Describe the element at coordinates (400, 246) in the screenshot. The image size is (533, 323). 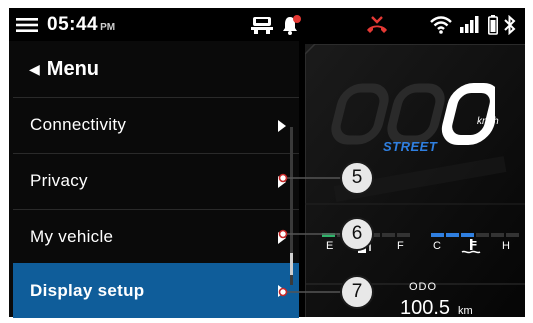
I see `fuel-high-label: F` at that location.